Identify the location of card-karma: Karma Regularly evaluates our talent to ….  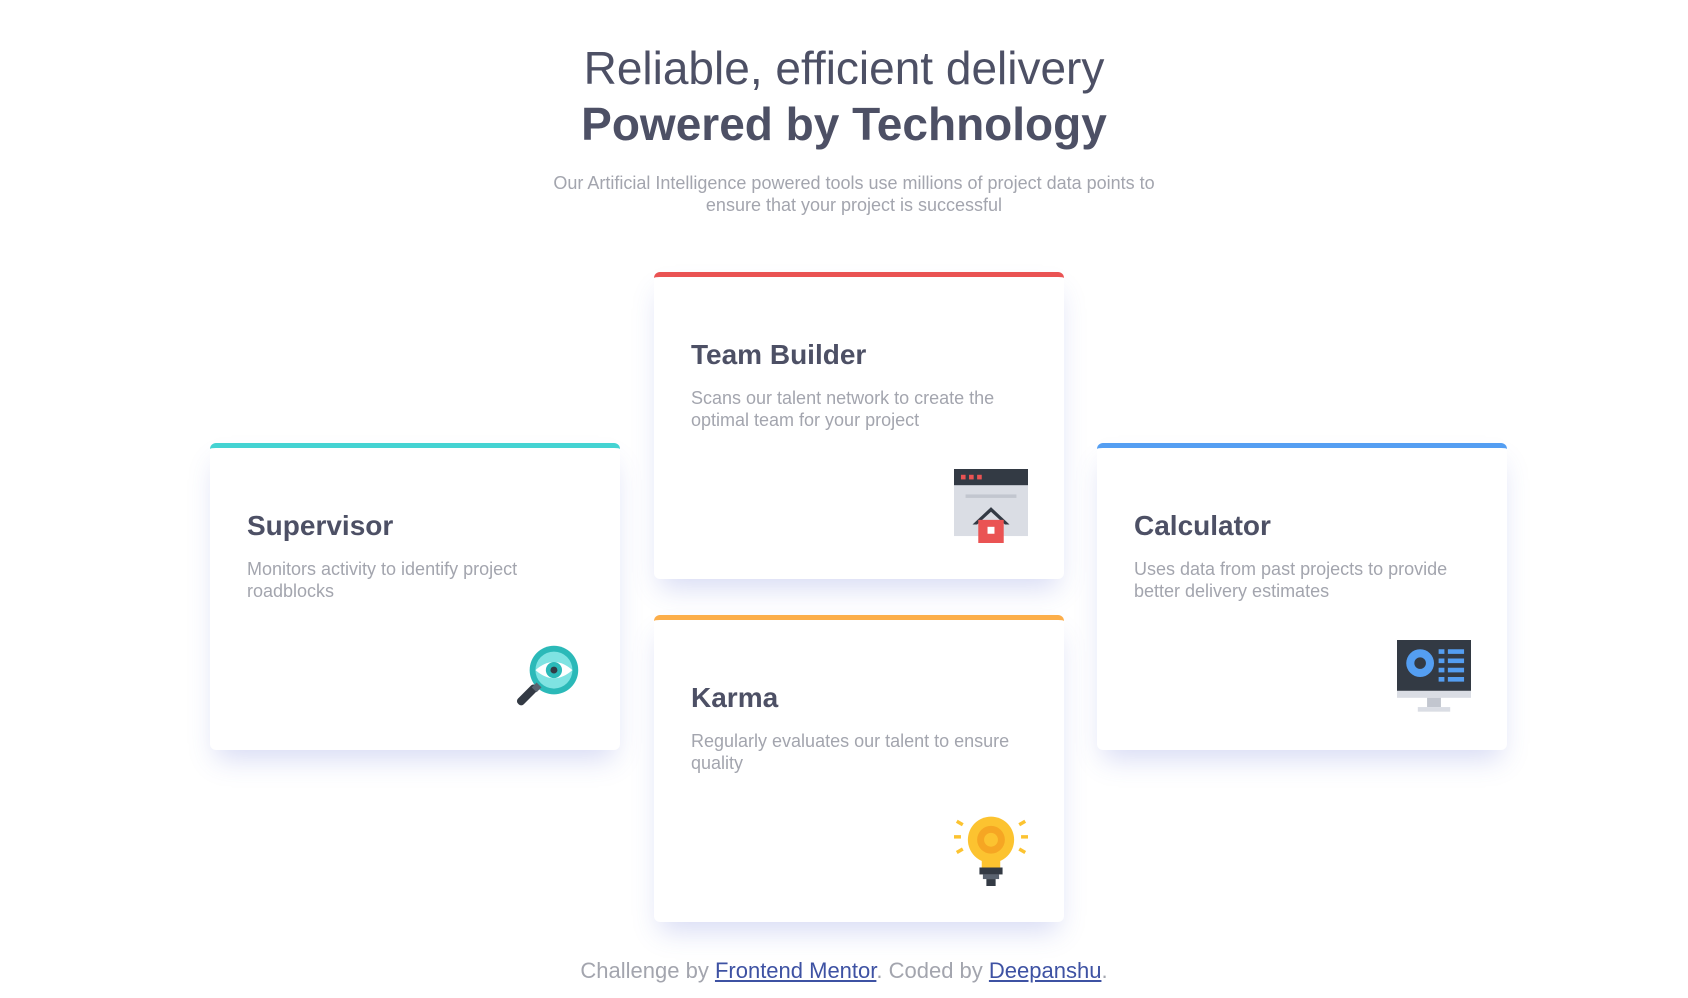
(859, 768).